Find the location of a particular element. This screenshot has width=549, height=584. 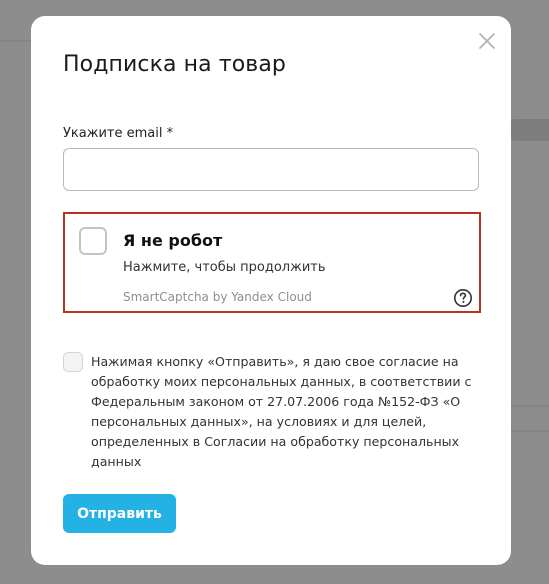

submit-button: Отправить is located at coordinates (119, 513).